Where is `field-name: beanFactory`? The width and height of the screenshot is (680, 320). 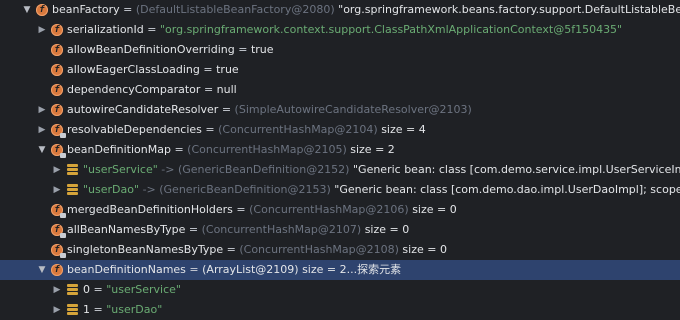
field-name: beanFactory is located at coordinates (86, 9).